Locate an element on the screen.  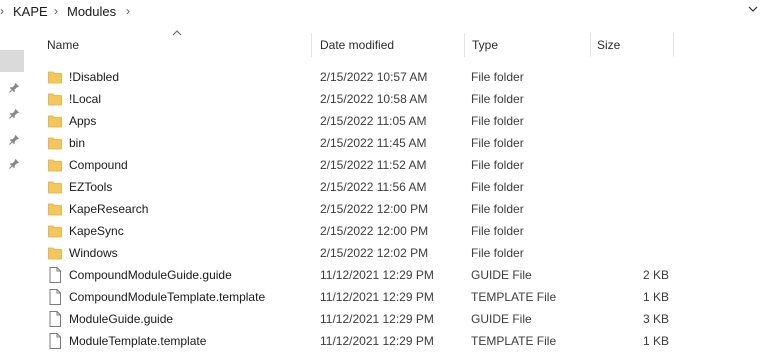
file-name: ModuleGuide.guide is located at coordinates (121, 319).